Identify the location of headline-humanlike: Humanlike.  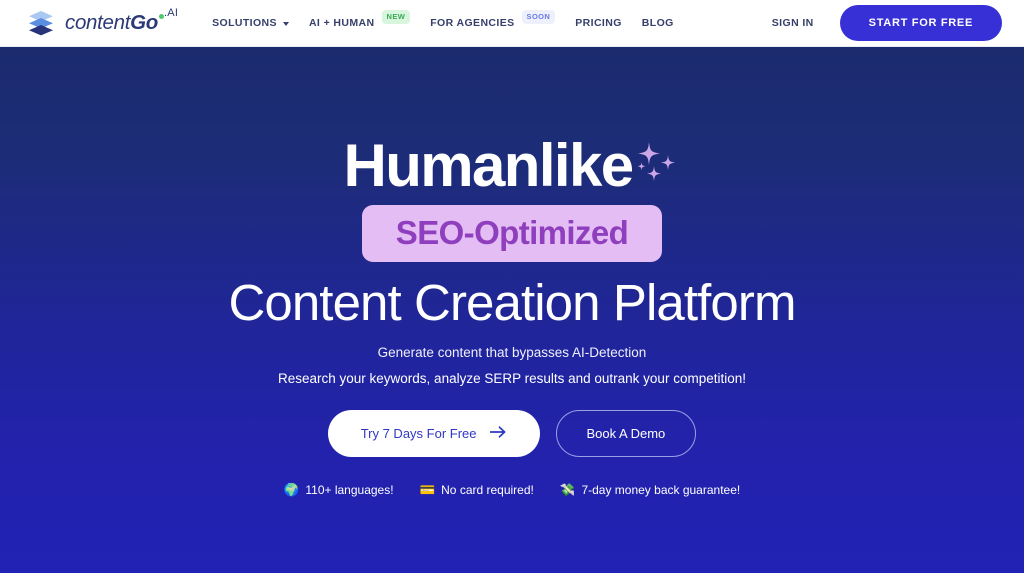
(488, 165).